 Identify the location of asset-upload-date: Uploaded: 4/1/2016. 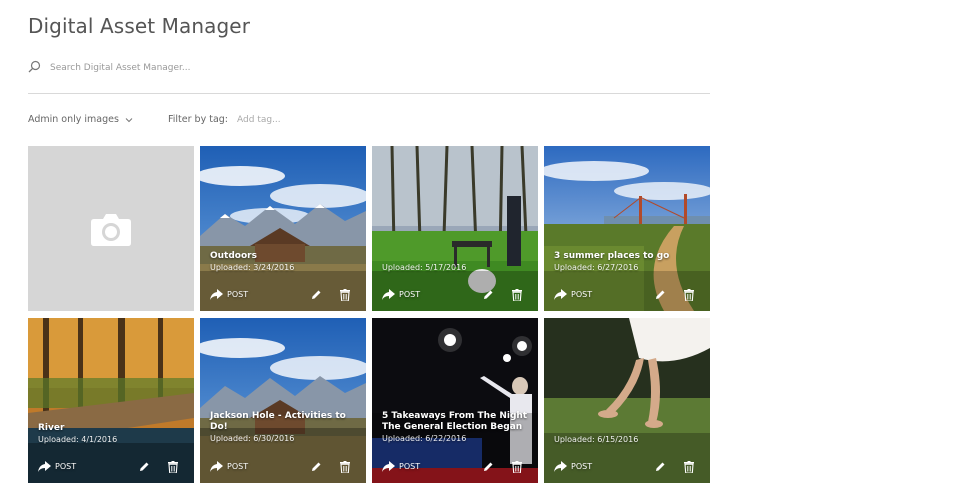
(78, 439).